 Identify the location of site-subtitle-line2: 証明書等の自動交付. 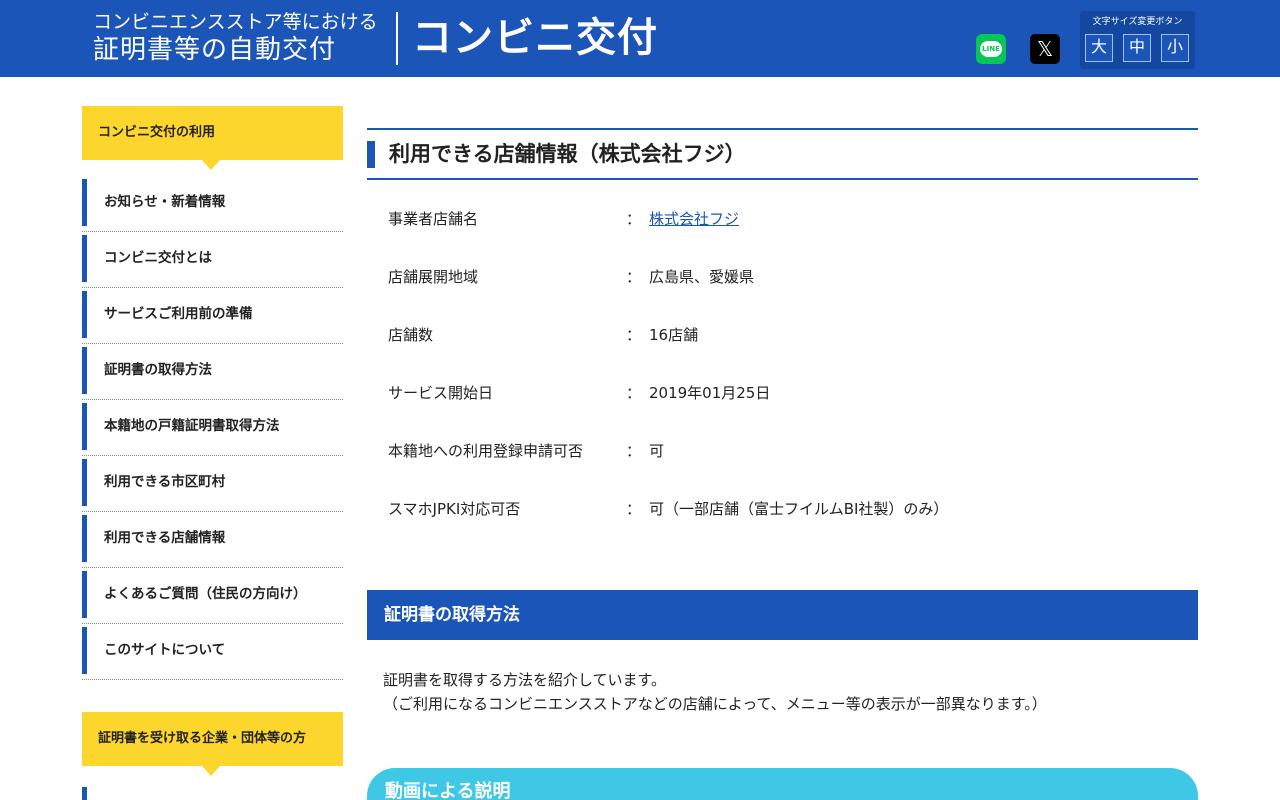
(214, 50).